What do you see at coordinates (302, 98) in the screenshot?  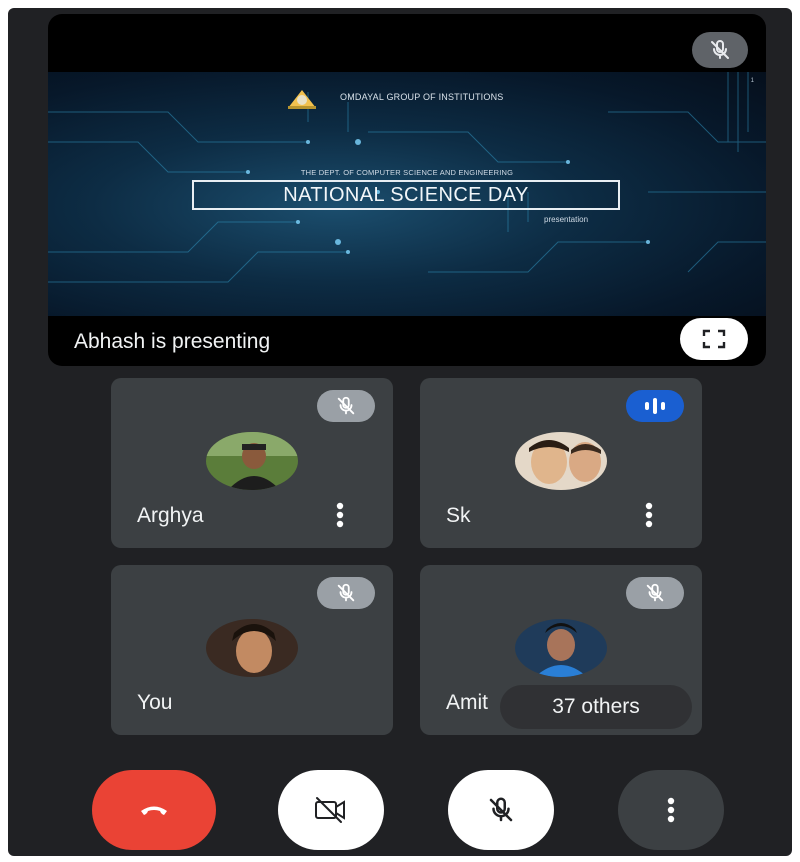 I see `institution-logo` at bounding box center [302, 98].